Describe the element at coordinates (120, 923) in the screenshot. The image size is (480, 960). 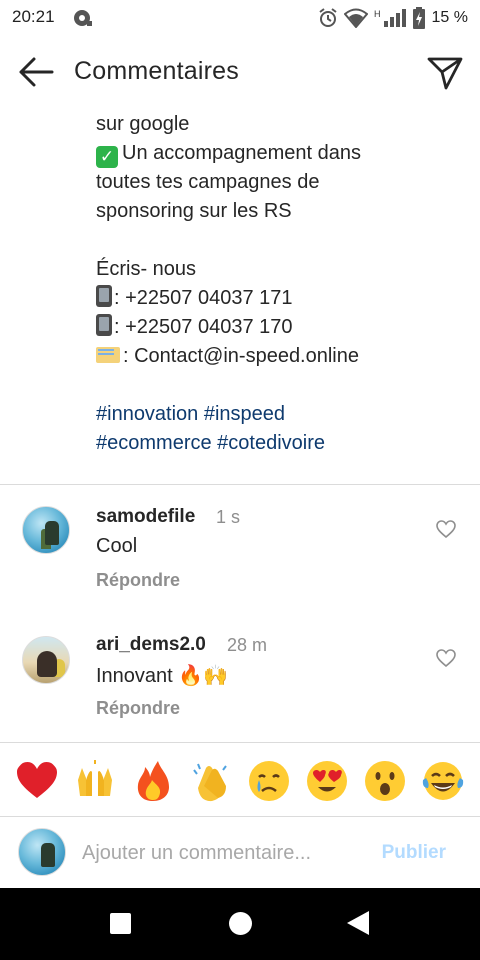
I see `recent-apps-icon` at that location.